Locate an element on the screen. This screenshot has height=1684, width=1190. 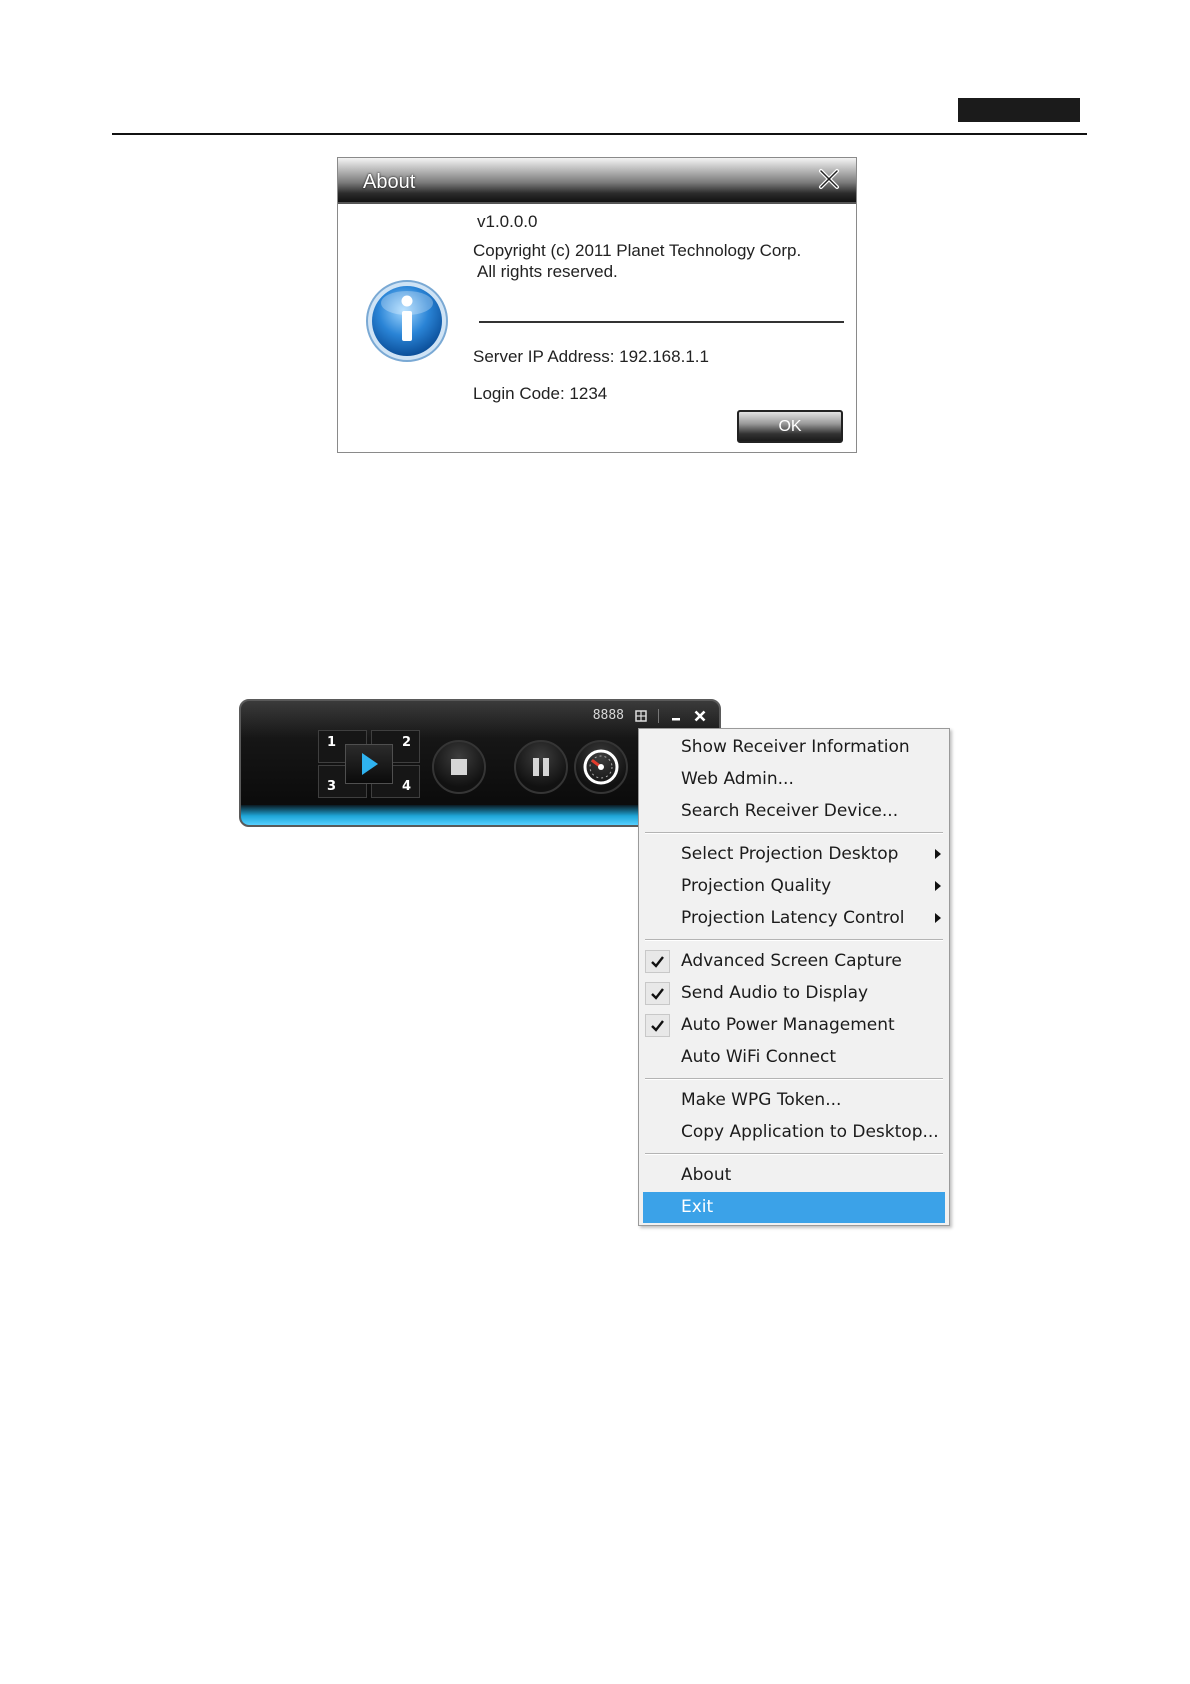
minimize-icon is located at coordinates (676, 716).